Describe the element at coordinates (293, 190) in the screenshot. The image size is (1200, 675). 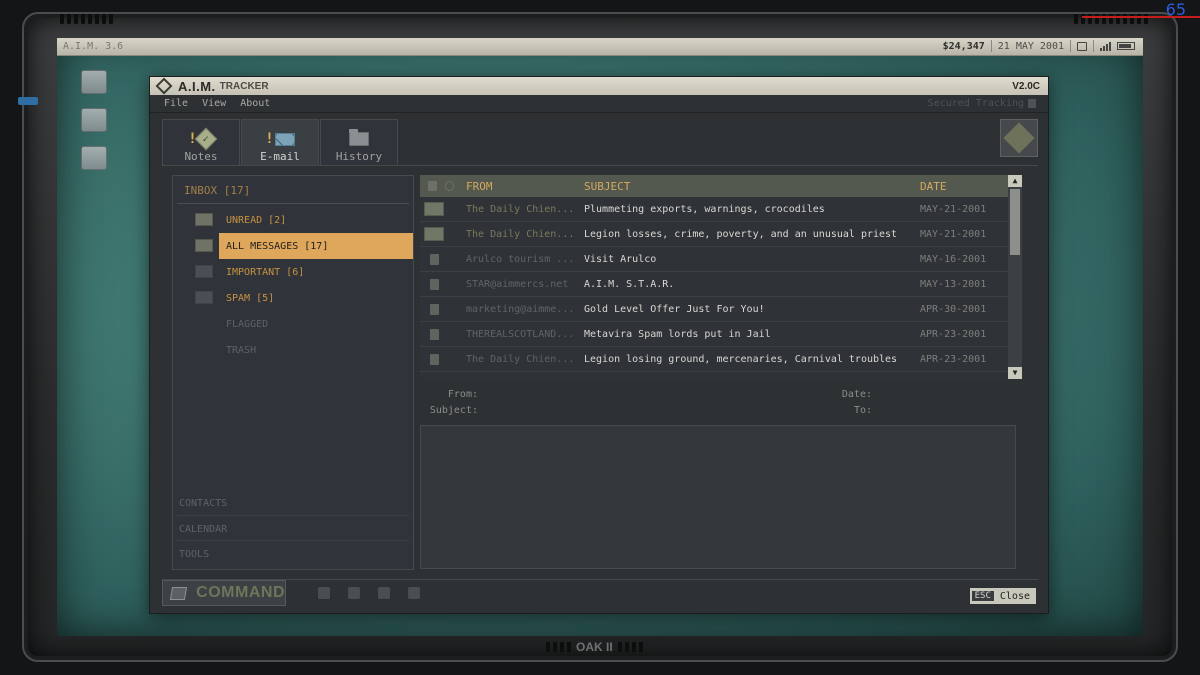
I see `inbox-header: INBOX [17]` at that location.